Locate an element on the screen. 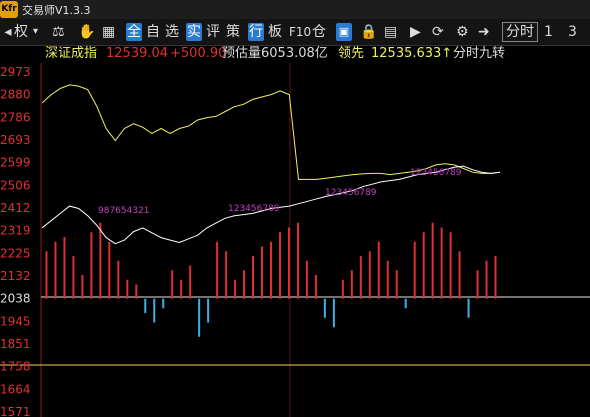 This screenshot has width=590, height=417. y-tick-label: 2038 is located at coordinates (15, 299).